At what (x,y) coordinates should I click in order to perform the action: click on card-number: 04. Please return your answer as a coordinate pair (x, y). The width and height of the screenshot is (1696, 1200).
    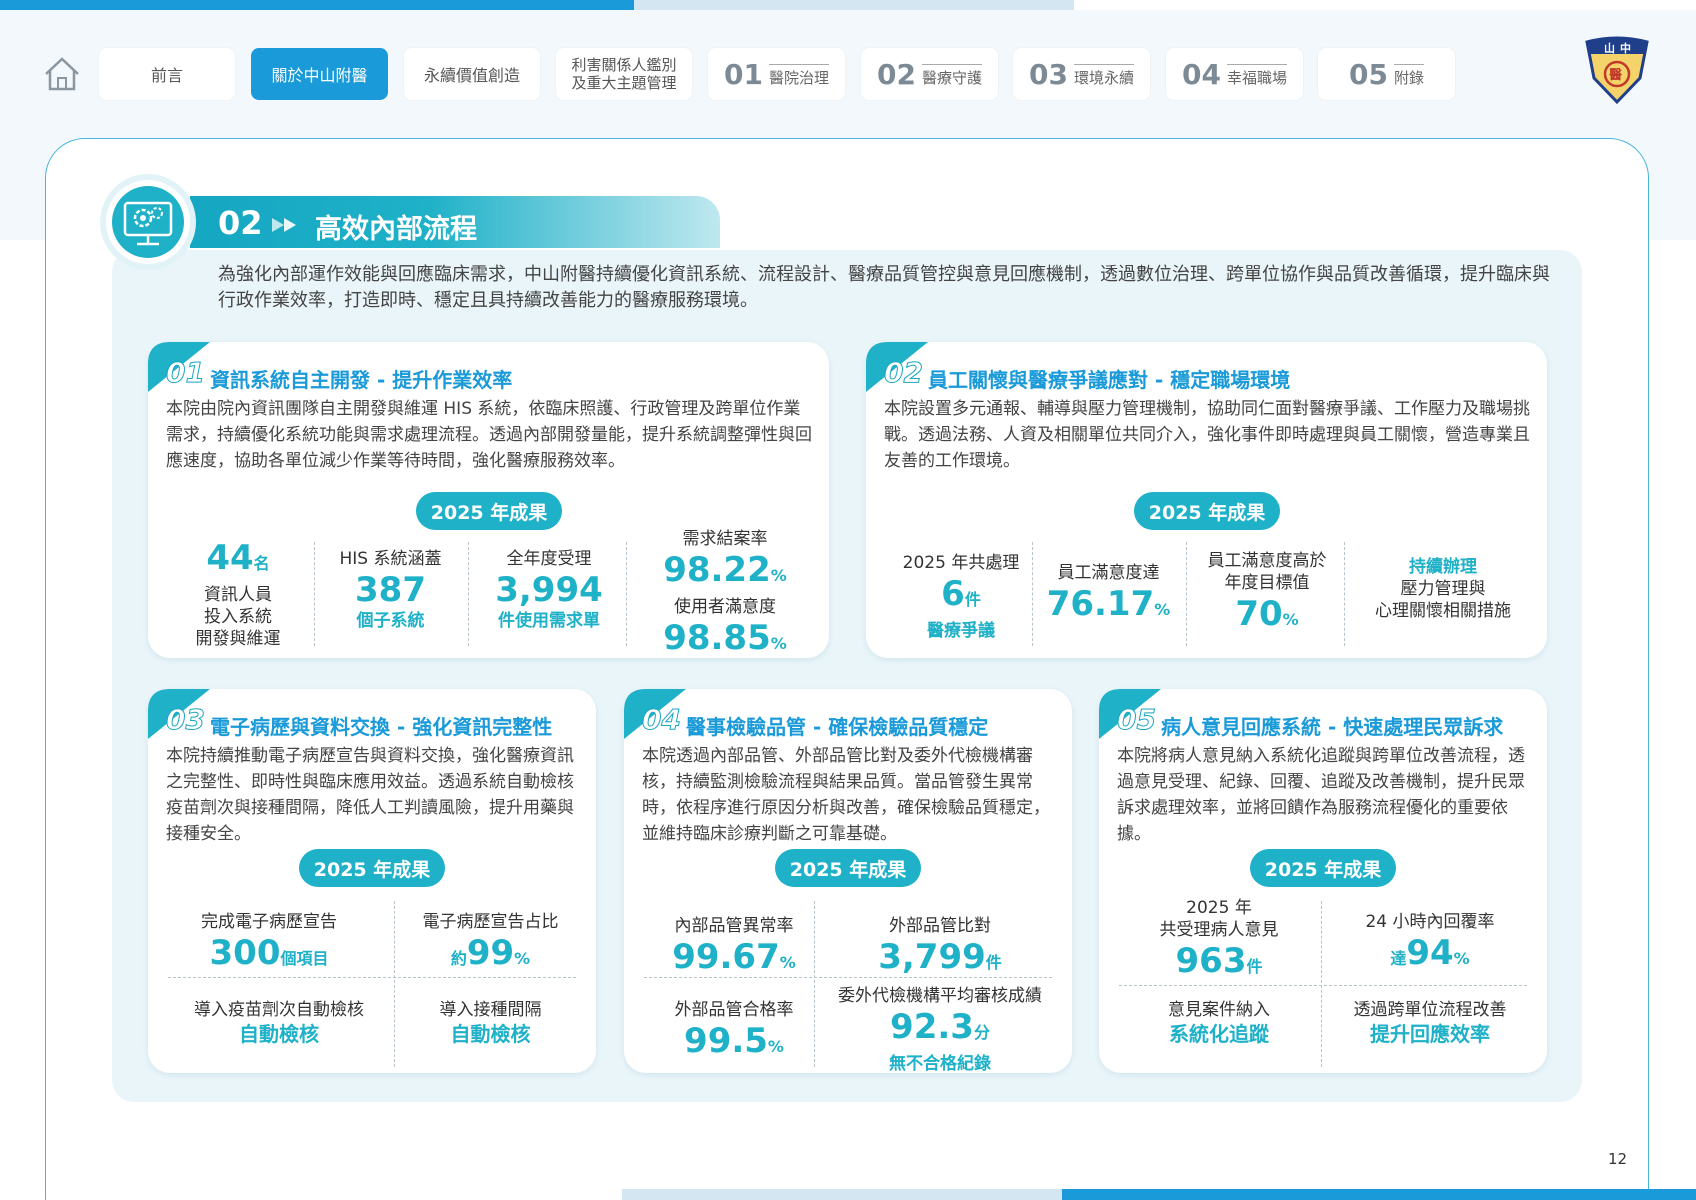
    Looking at the image, I should click on (662, 720).